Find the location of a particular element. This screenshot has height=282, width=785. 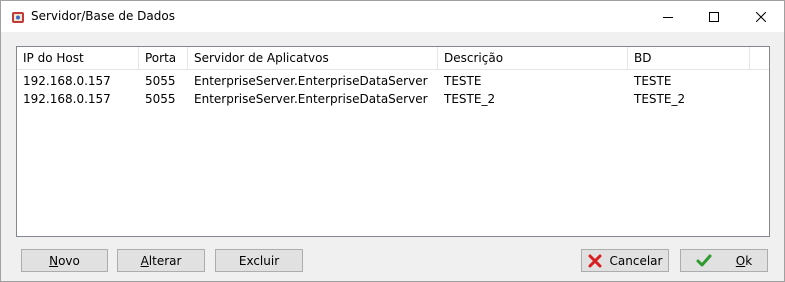

excluir-label: Excluir is located at coordinates (259, 260).